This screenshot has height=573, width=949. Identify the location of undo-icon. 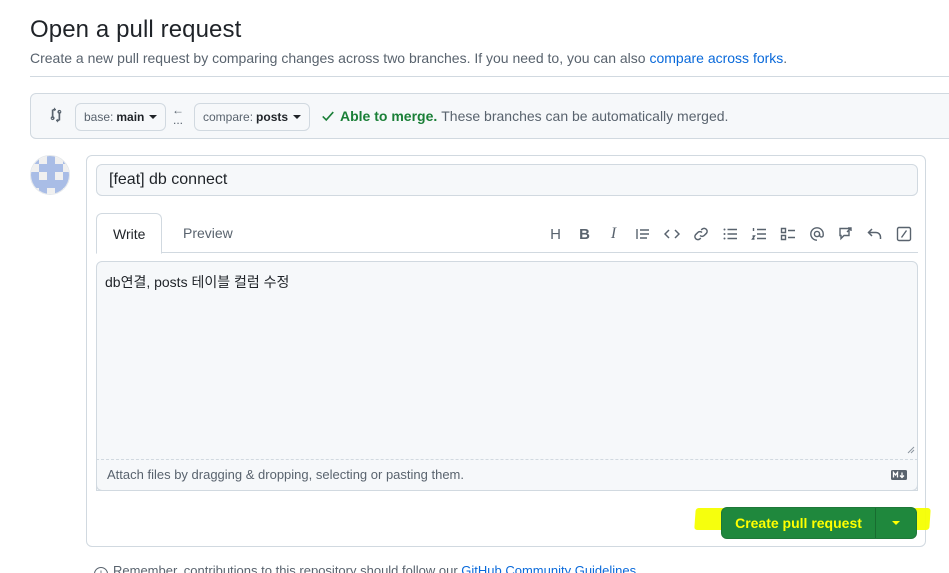
(874, 234).